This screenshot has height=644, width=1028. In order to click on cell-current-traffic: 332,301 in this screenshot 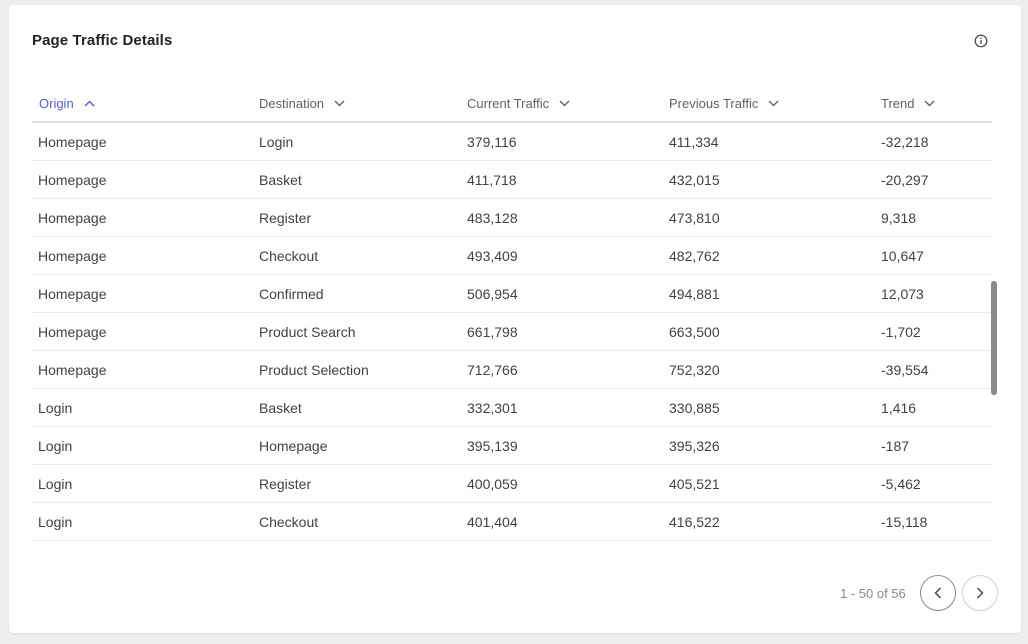, I will do `click(492, 408)`.